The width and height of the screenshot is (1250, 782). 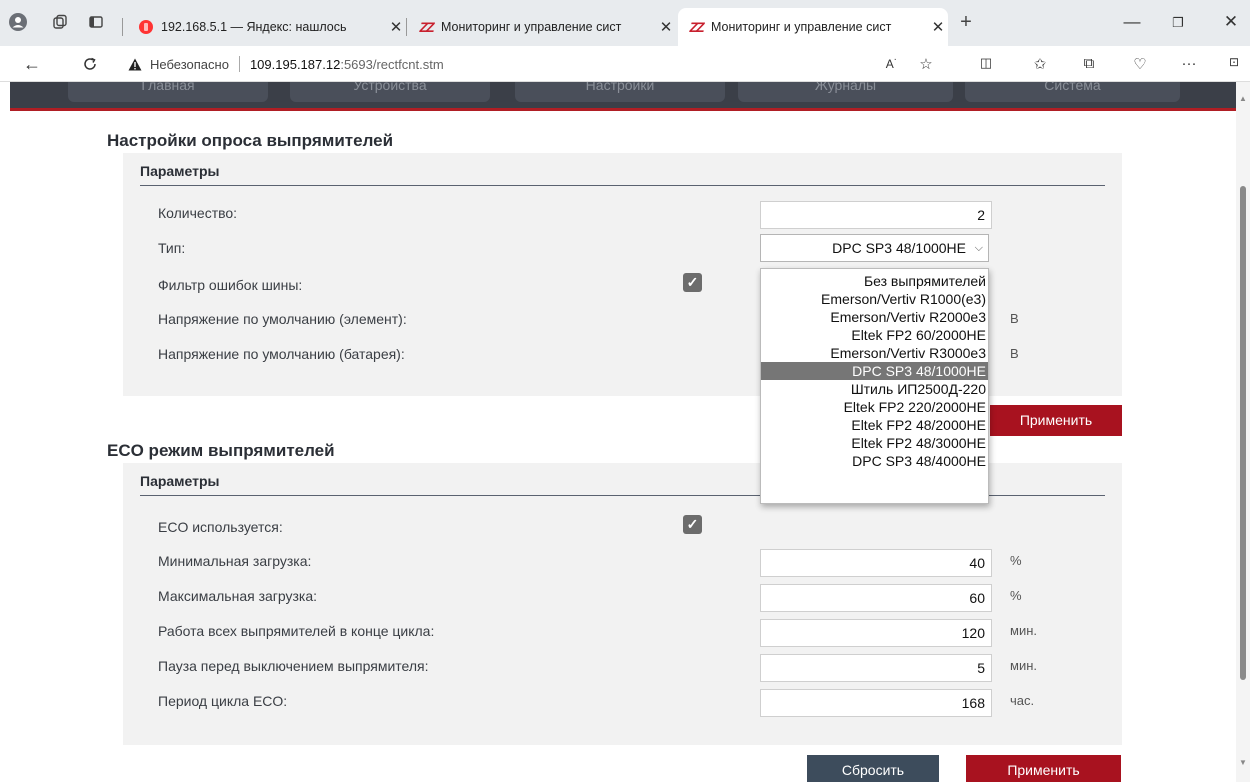 What do you see at coordinates (874, 443) in the screenshot?
I see `type-option: Eltek FP2 48/3000HE` at bounding box center [874, 443].